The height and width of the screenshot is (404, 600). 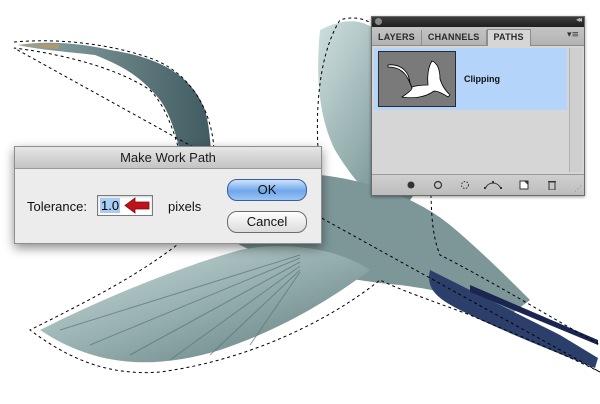 What do you see at coordinates (579, 19) in the screenshot?
I see `panel-collapse-icon: ◂◂` at bounding box center [579, 19].